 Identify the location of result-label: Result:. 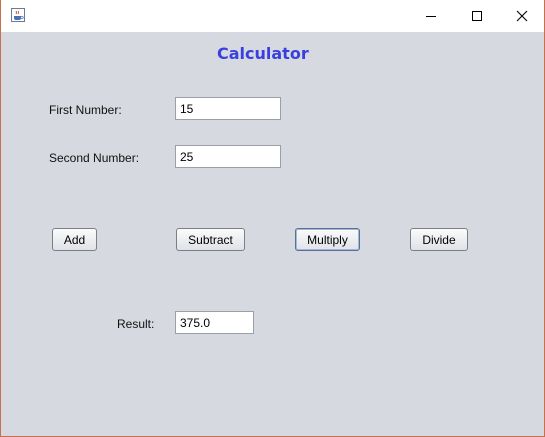
(136, 324).